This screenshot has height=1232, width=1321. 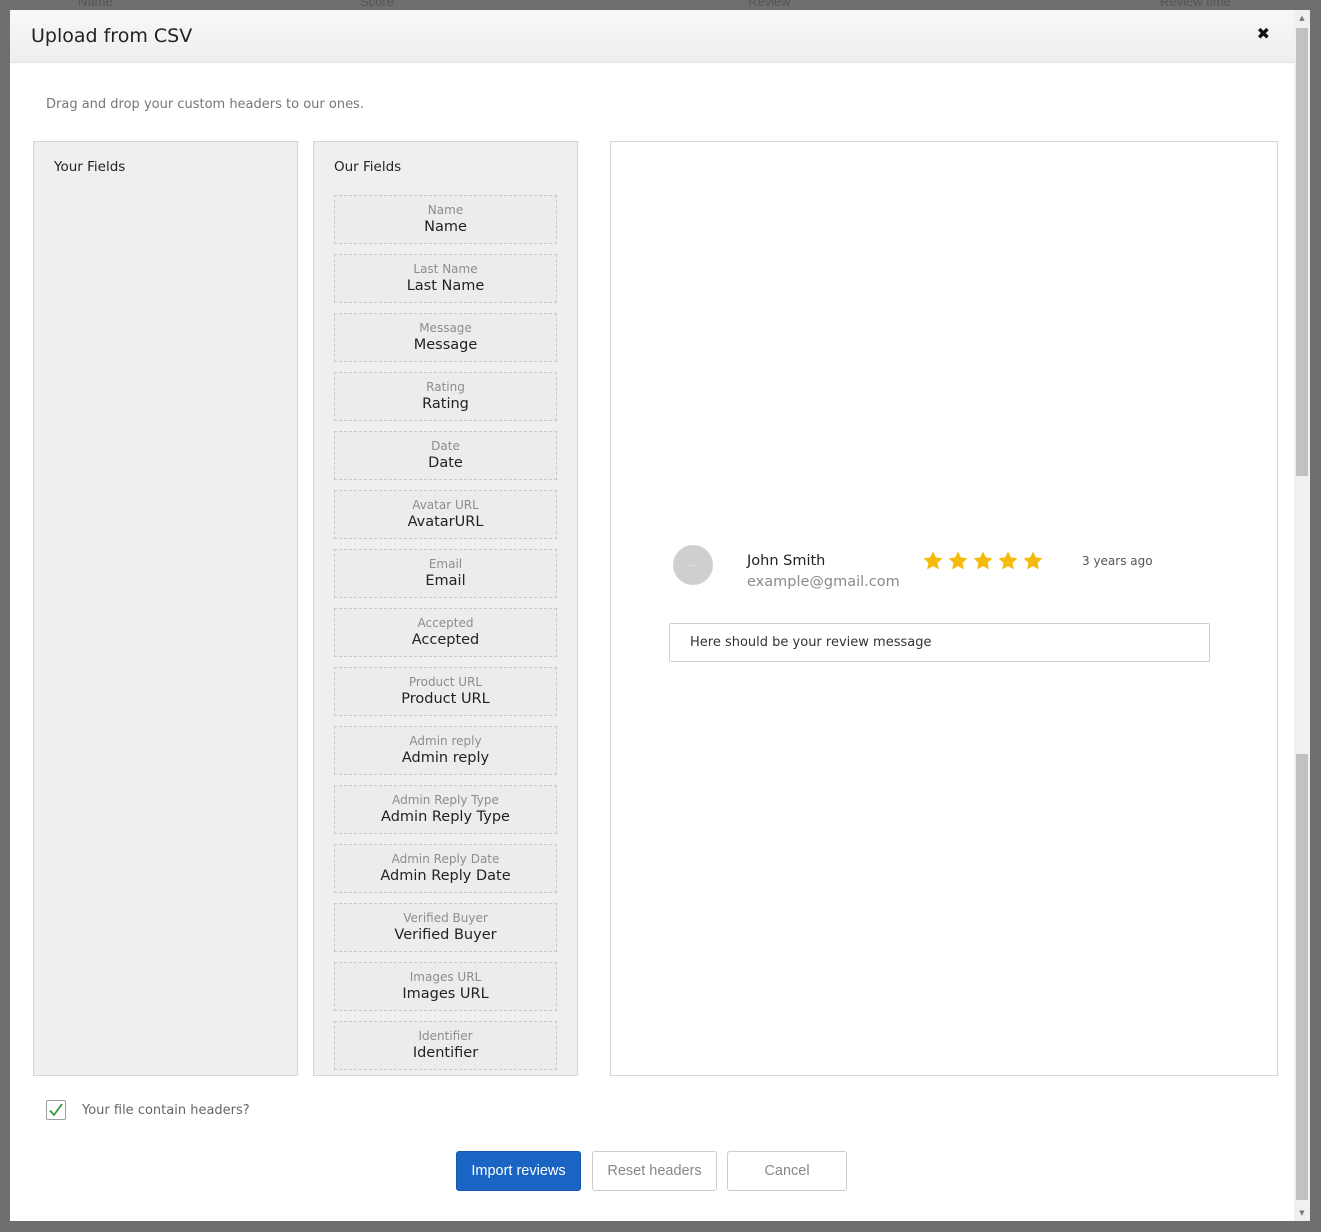 I want to click on our-field-item: Accepted Accepted, so click(x=445, y=632).